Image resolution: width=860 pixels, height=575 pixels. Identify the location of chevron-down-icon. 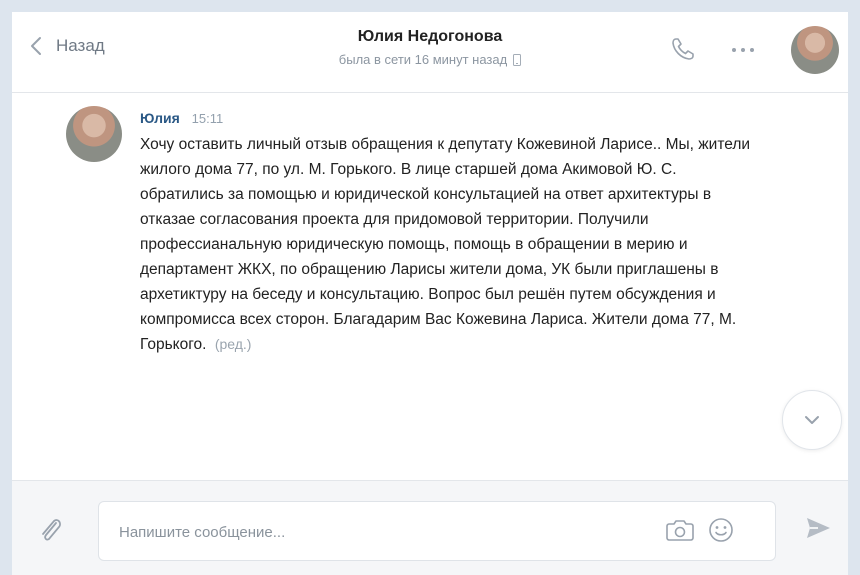
(812, 420).